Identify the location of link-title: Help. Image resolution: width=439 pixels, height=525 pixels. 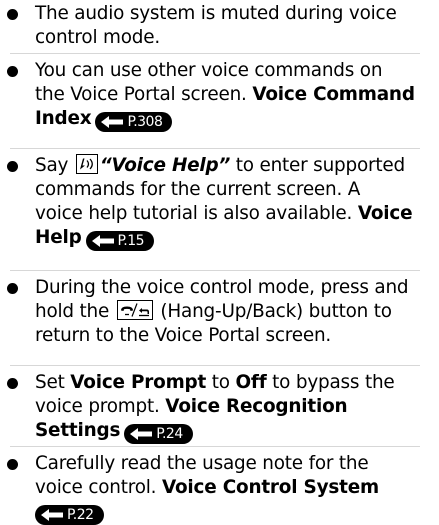
(58, 237).